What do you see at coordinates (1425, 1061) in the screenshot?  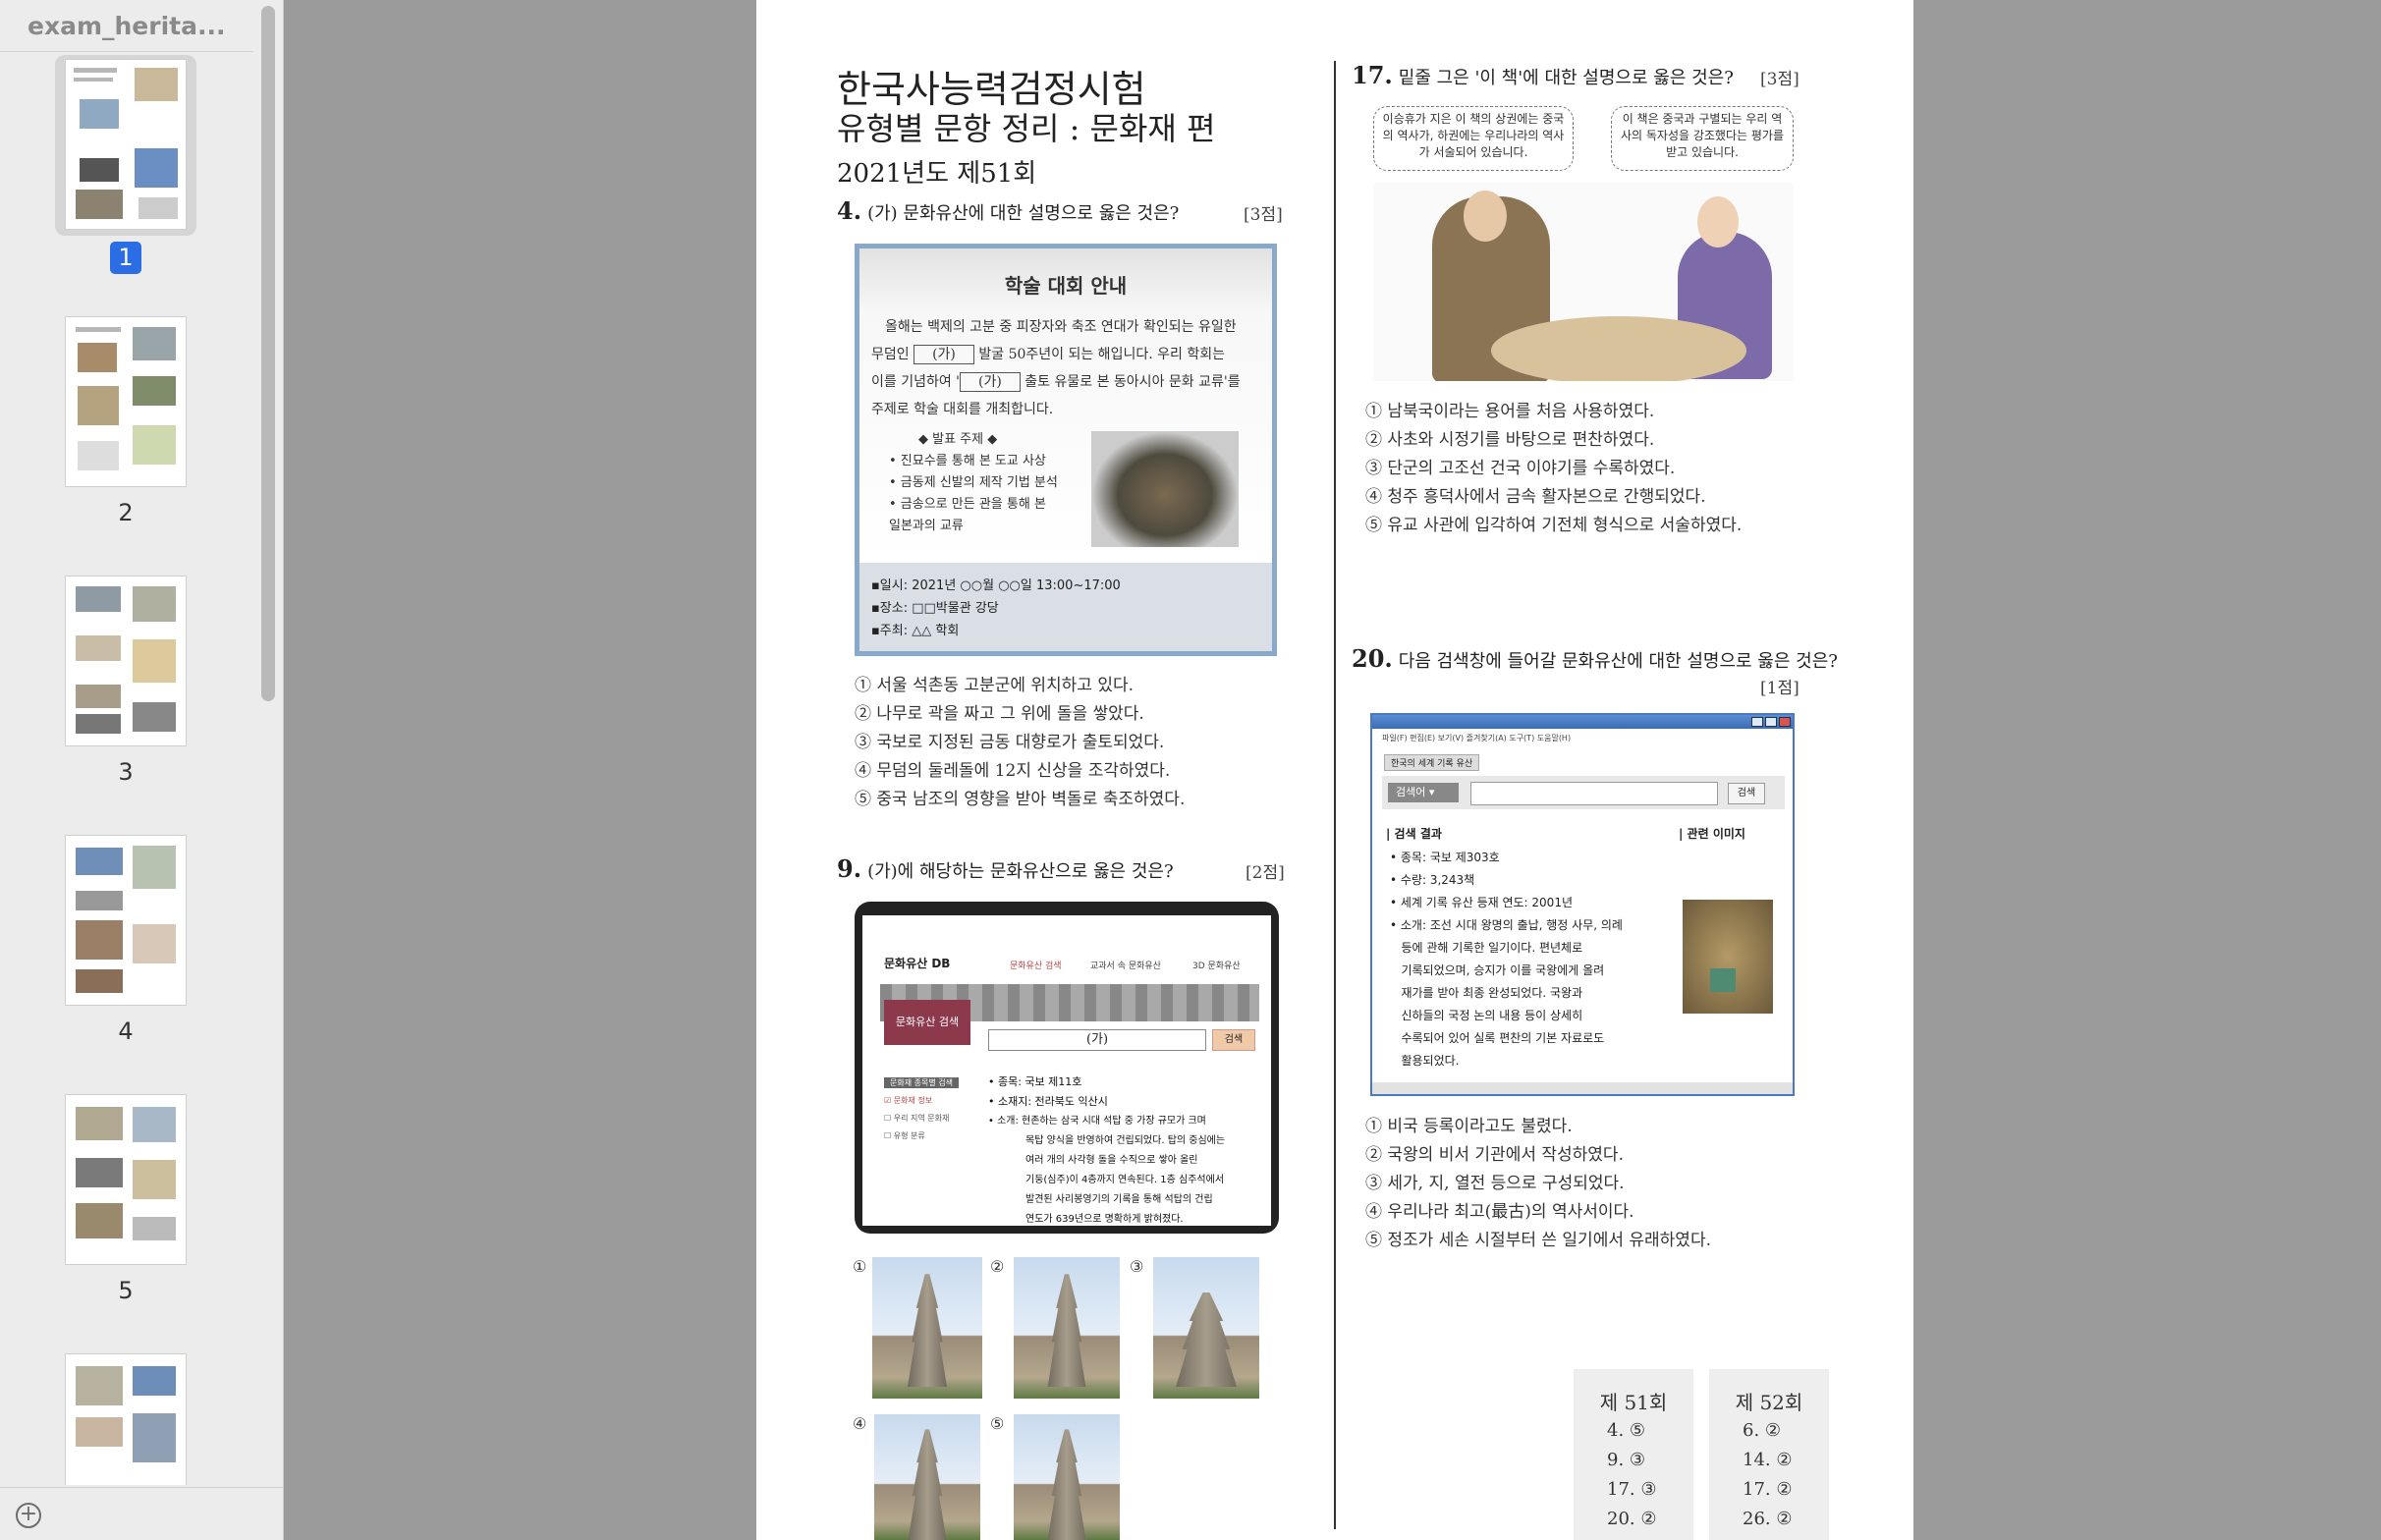 I see `info-line: 활용되었다.` at bounding box center [1425, 1061].